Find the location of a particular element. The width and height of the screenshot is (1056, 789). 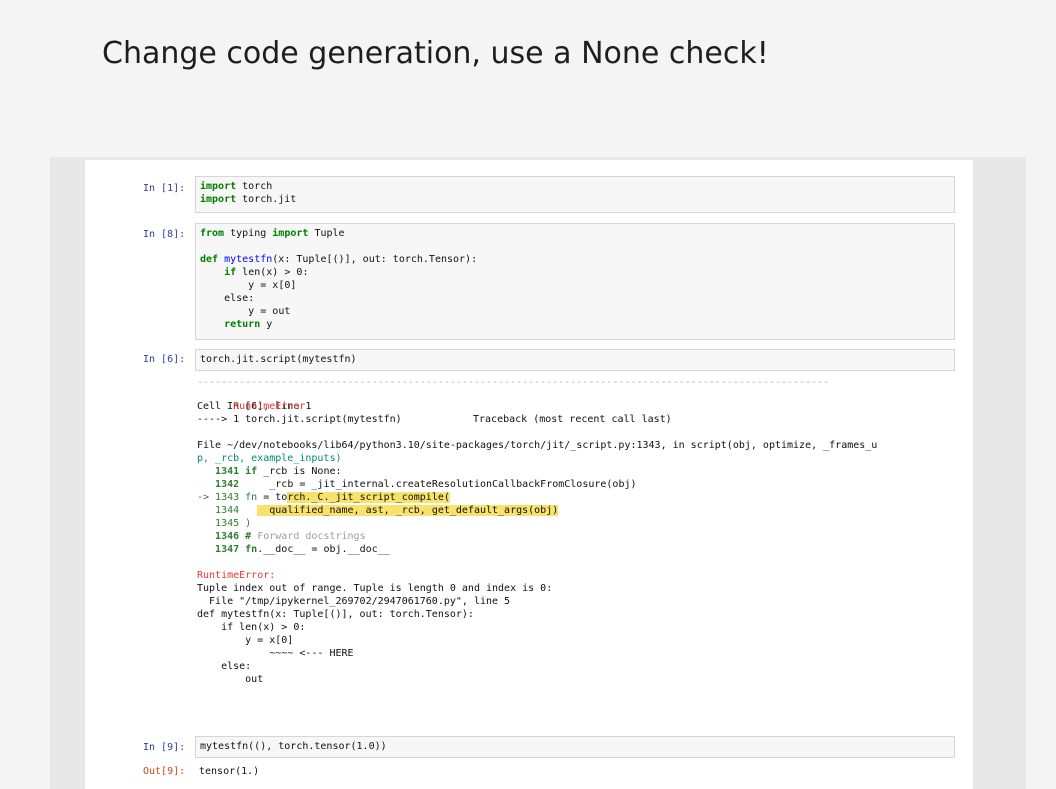

code-line: from typing import Tuple is located at coordinates (272, 233).